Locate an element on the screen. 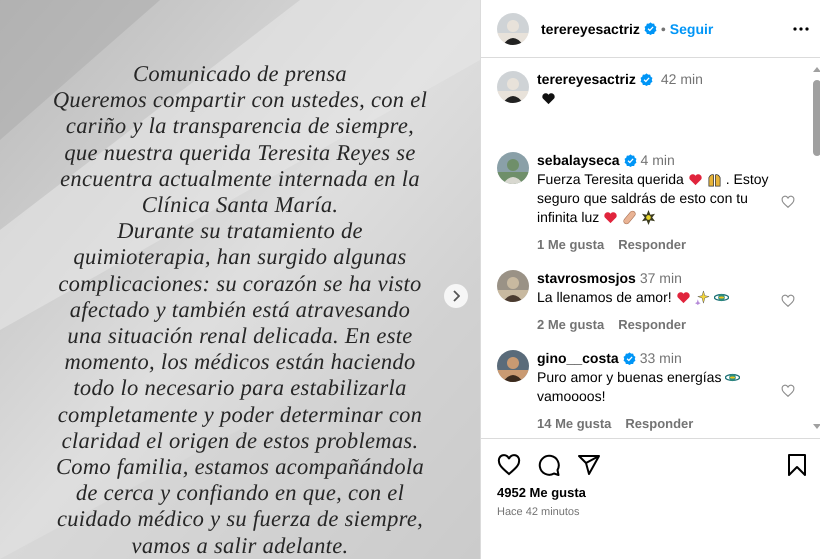  post-text-line: vamos a salir adelante. is located at coordinates (240, 545).